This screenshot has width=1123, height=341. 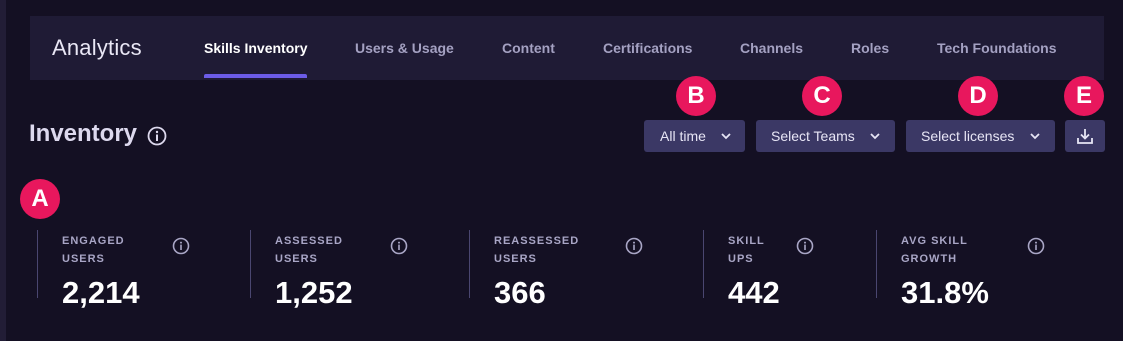 I want to click on stat-label: REASSESSED USERS, so click(x=537, y=250).